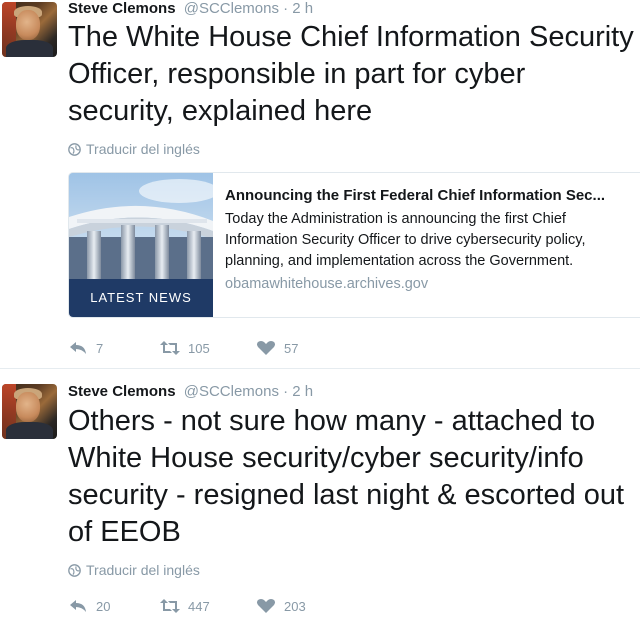  What do you see at coordinates (277, 348) in the screenshot?
I see `like-button: 57` at bounding box center [277, 348].